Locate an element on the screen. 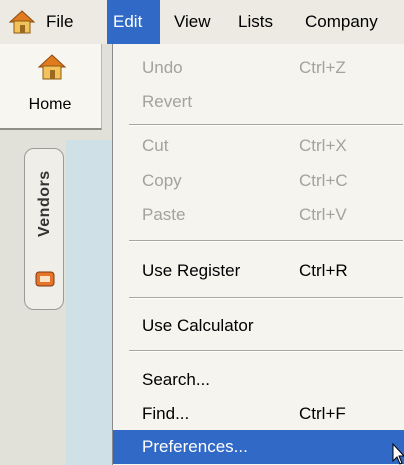 This screenshot has height=465, width=404. menu-item-label: Use Register is located at coordinates (191, 270).